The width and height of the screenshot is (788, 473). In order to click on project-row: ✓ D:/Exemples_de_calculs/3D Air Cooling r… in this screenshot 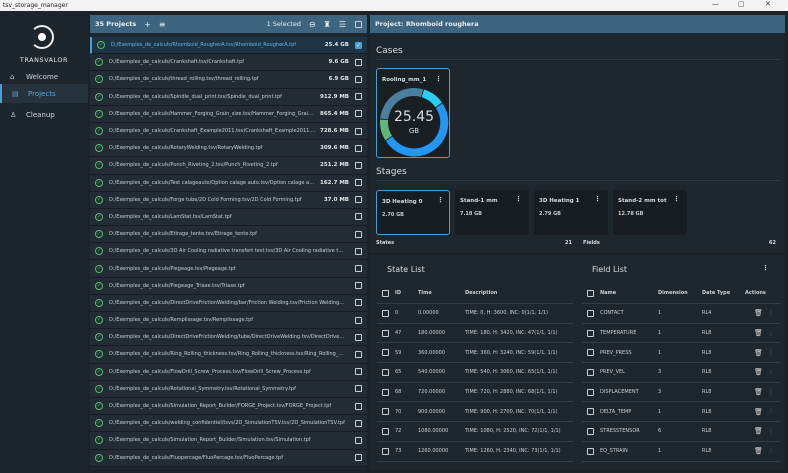, I will do `click(228, 252)`.